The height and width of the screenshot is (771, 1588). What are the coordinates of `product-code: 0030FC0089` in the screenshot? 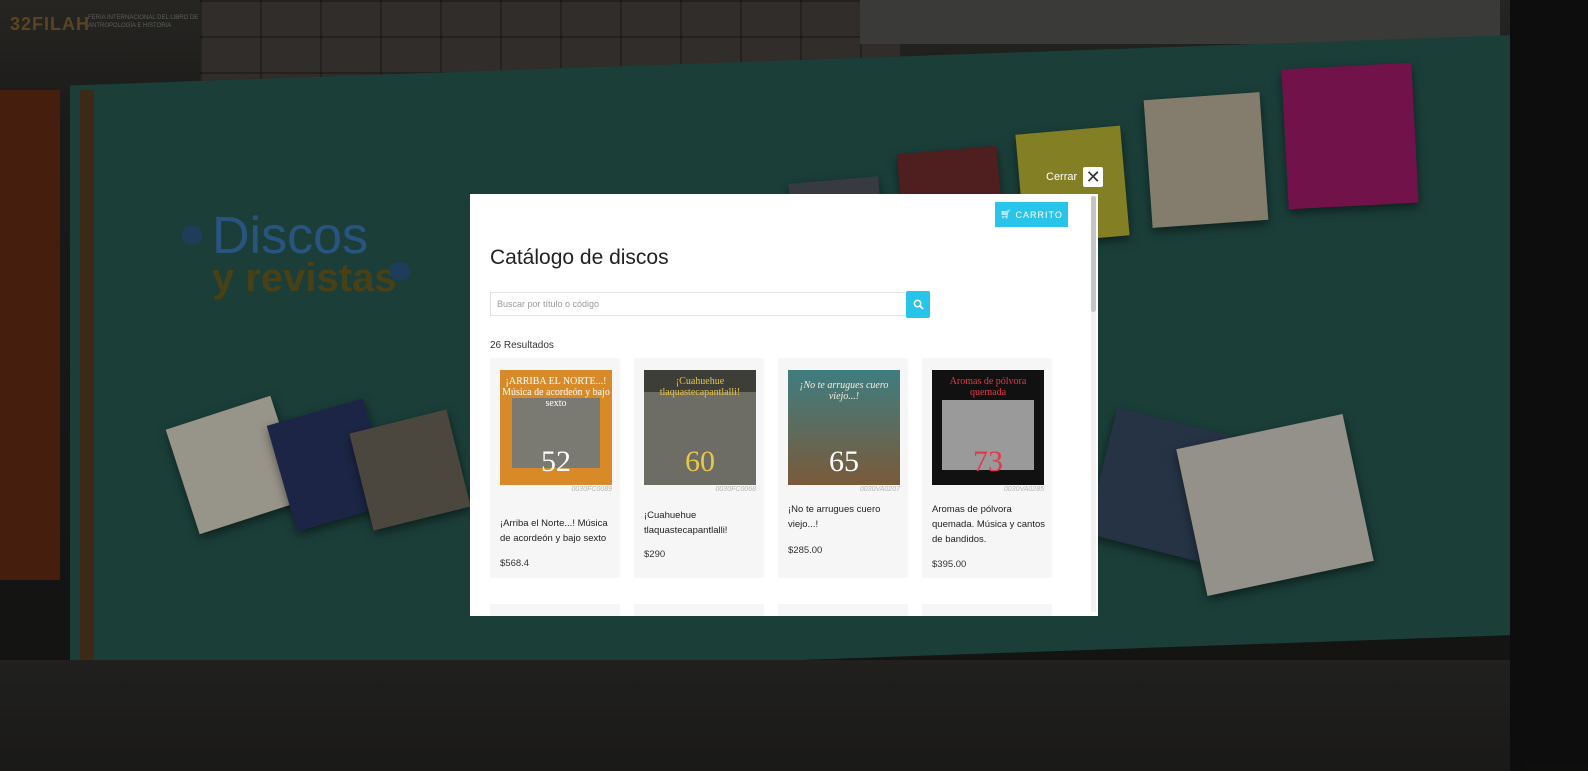 It's located at (591, 489).